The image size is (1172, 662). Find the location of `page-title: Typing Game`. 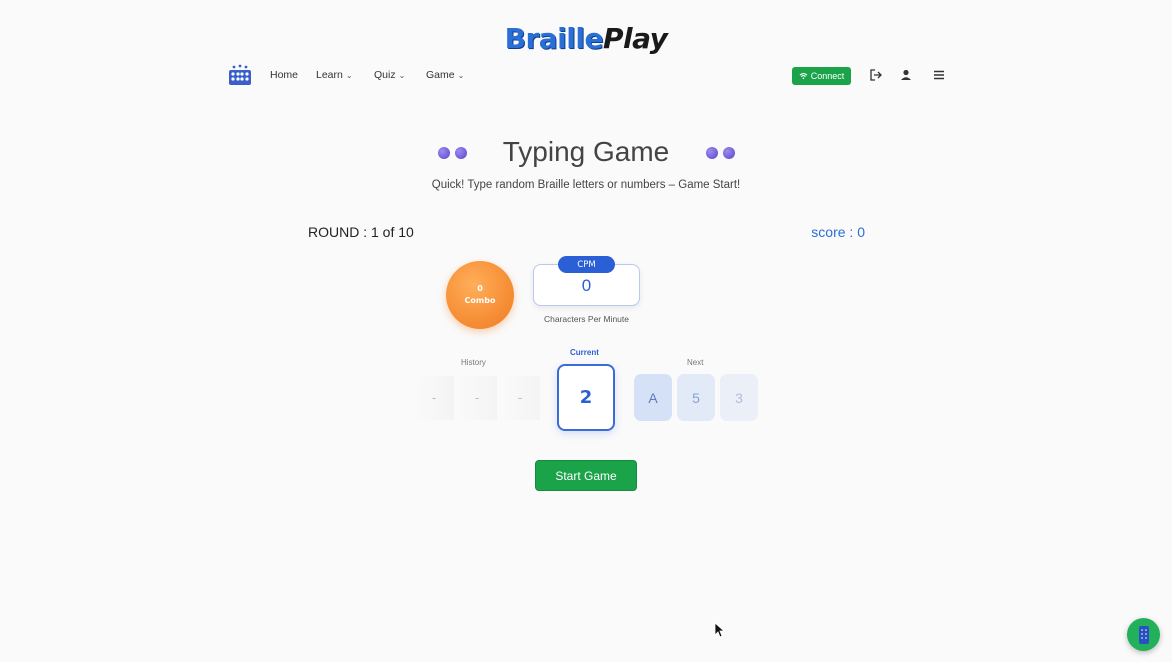

page-title: Typing Game is located at coordinates (586, 151).